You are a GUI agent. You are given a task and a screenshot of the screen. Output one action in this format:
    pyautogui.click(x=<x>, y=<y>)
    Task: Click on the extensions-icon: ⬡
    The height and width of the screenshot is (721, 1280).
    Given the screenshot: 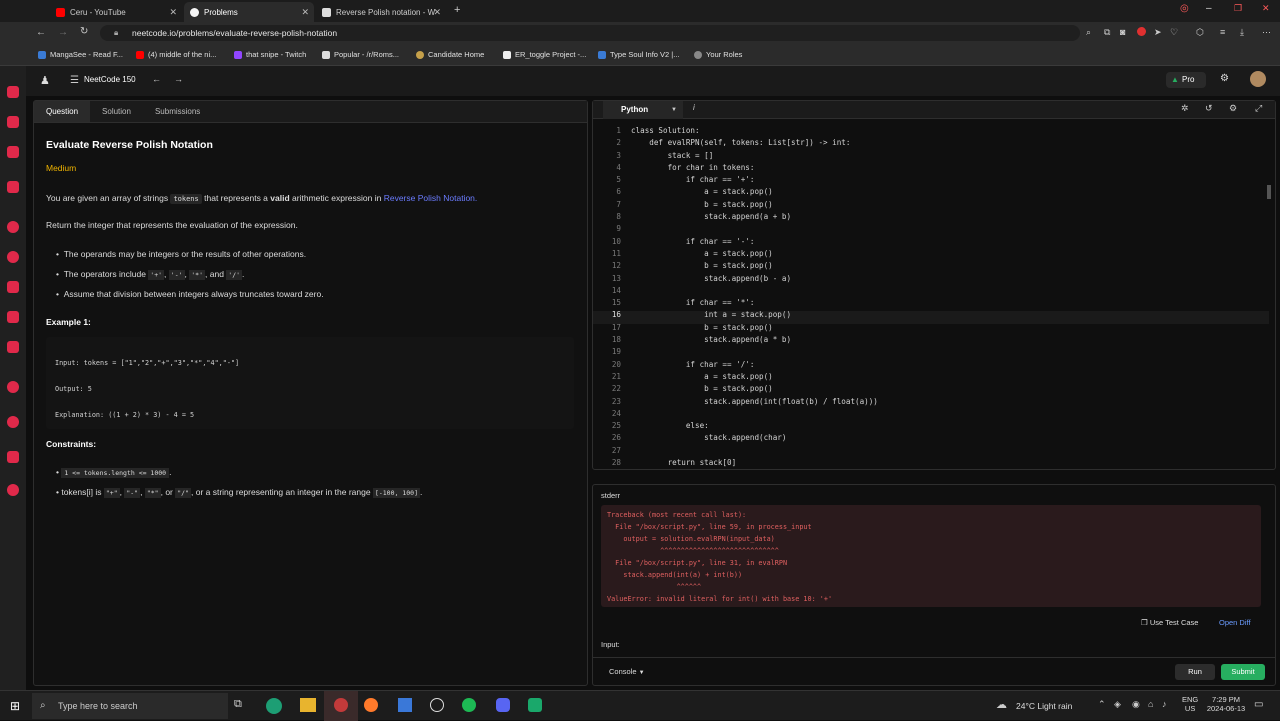 What is the action you would take?
    pyautogui.click(x=1200, y=32)
    